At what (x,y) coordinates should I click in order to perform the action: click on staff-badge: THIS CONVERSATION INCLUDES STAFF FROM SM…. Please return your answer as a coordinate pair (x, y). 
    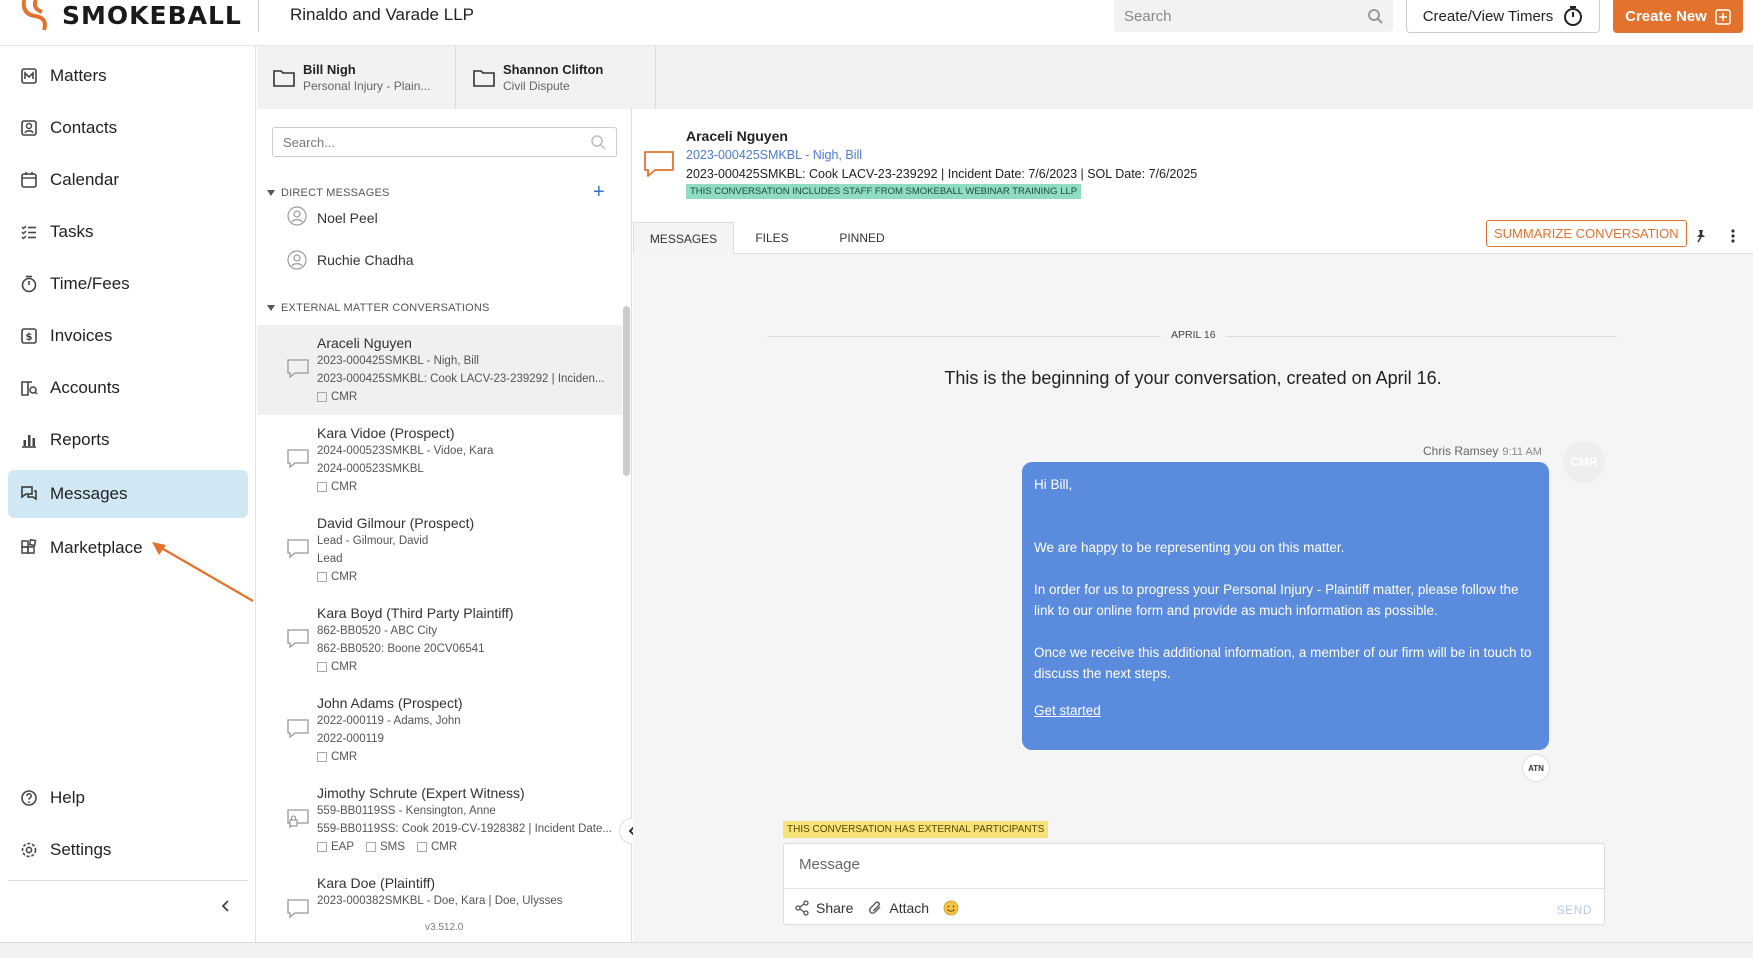
    Looking at the image, I should click on (884, 191).